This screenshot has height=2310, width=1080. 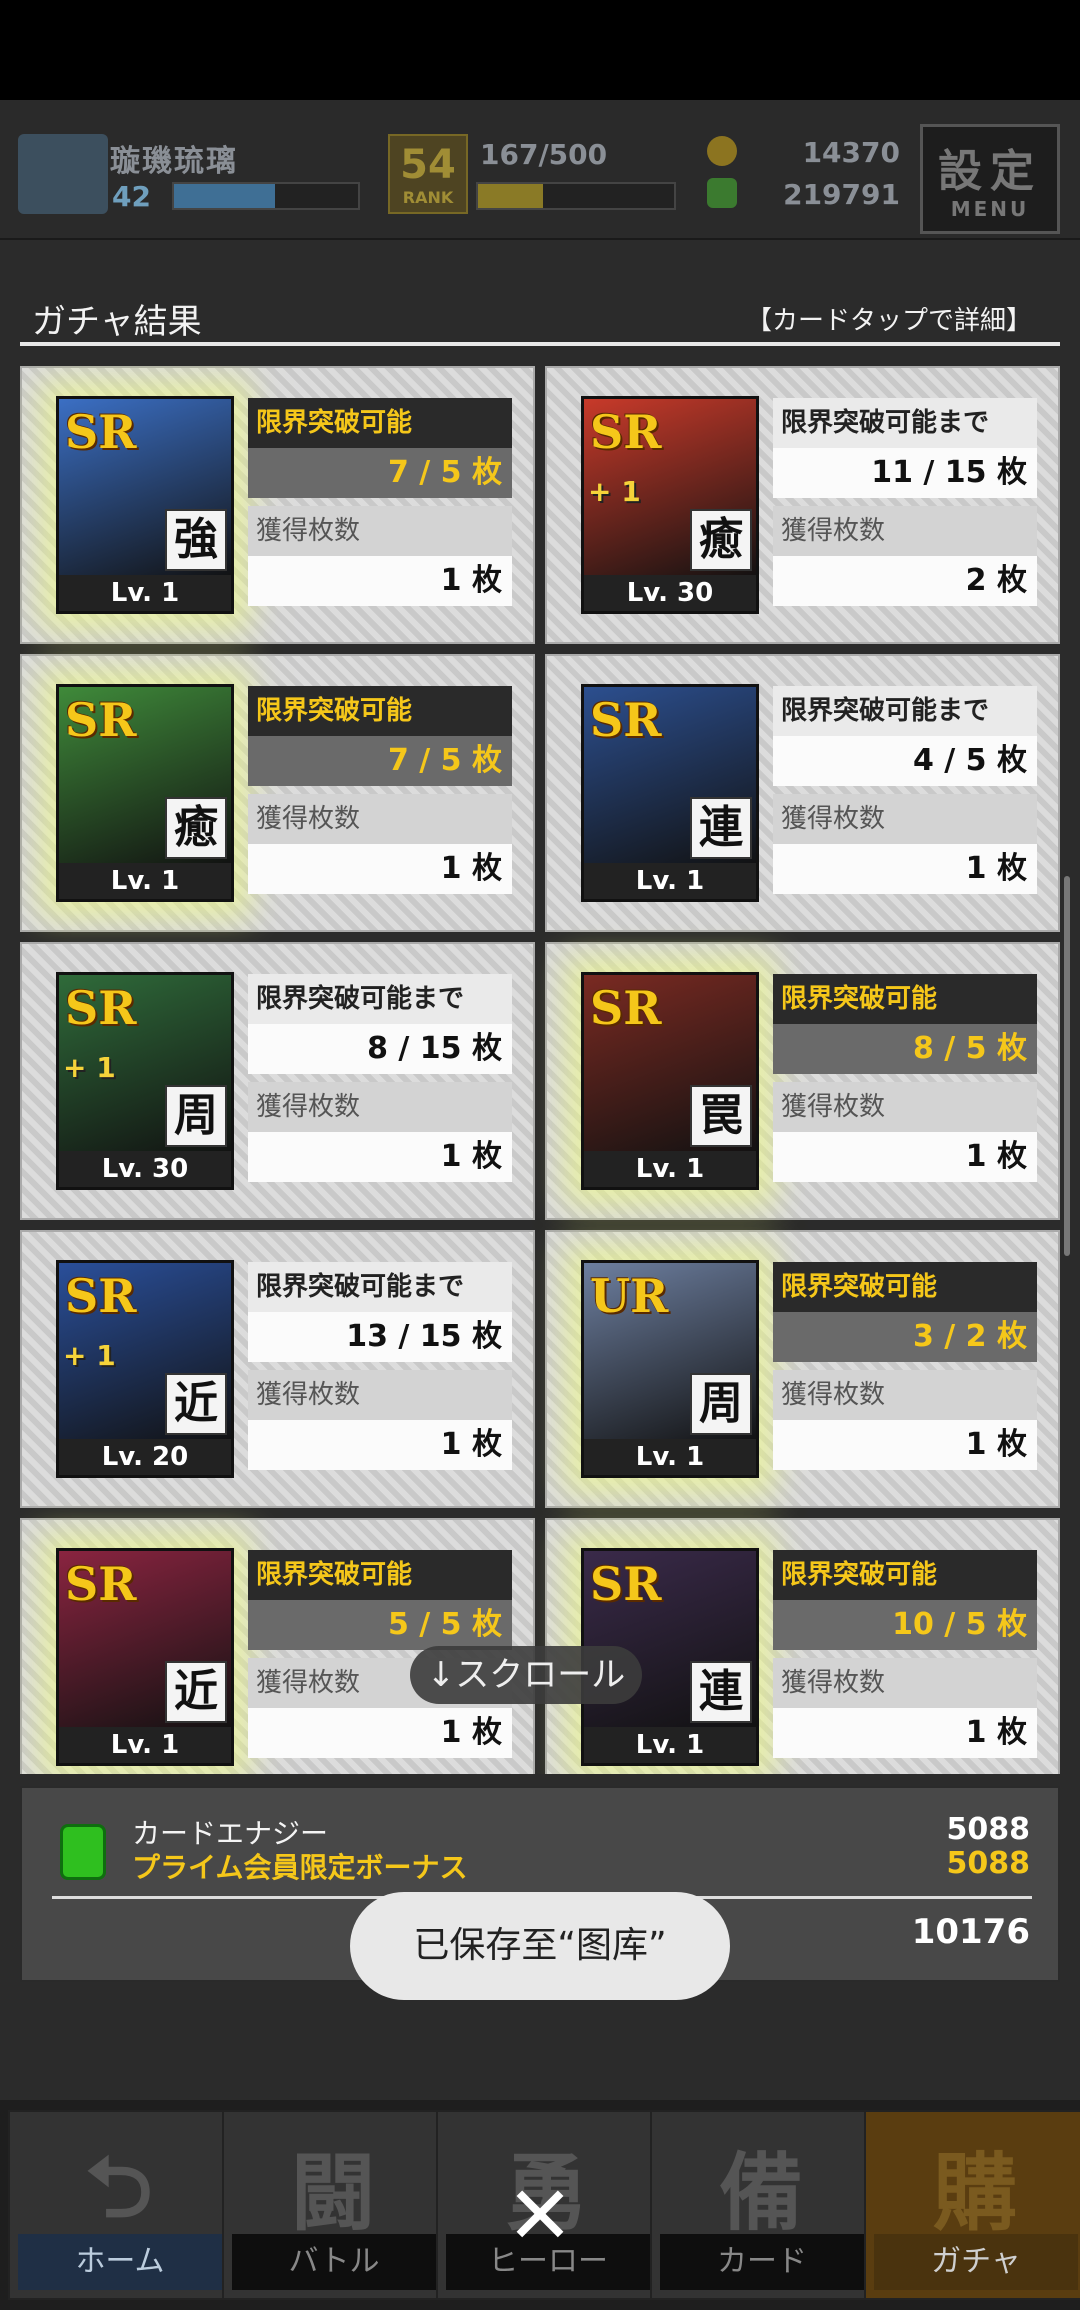 I want to click on player-name: 璇璣琉璃, so click(x=174, y=161).